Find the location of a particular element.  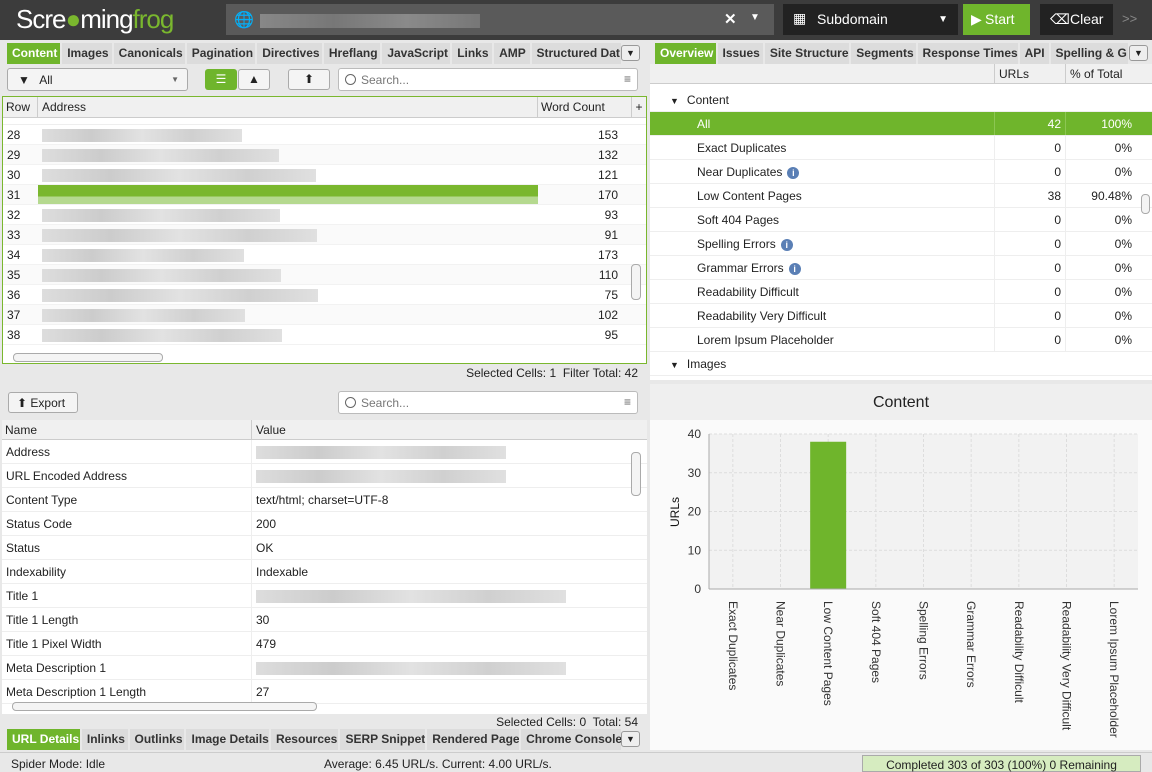

overview-row: Soft 404 Pages 0 0% is located at coordinates (901, 220).